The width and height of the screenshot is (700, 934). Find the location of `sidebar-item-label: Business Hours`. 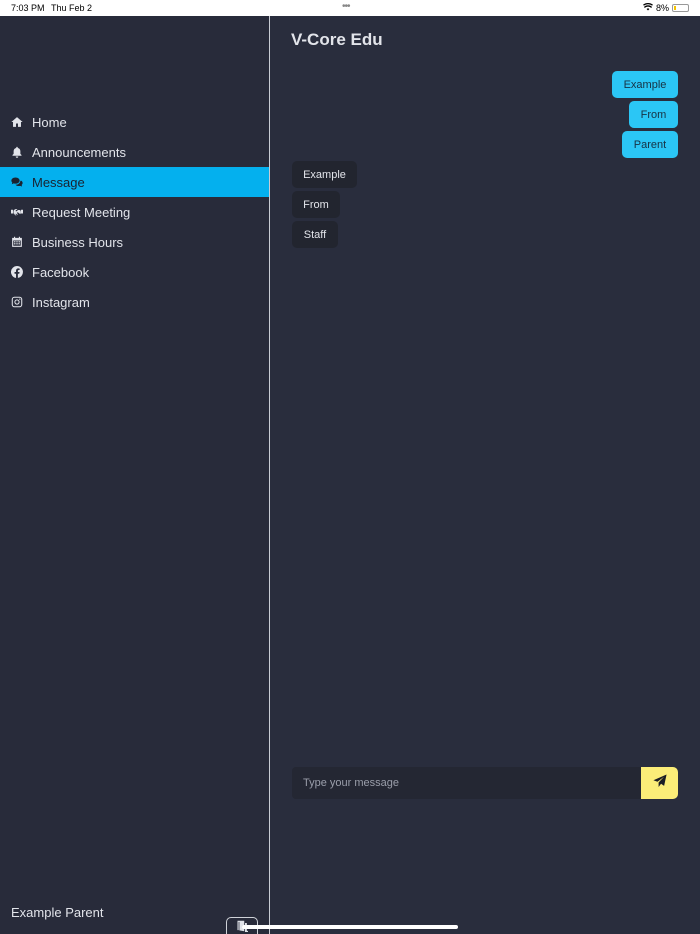

sidebar-item-label: Business Hours is located at coordinates (78, 242).